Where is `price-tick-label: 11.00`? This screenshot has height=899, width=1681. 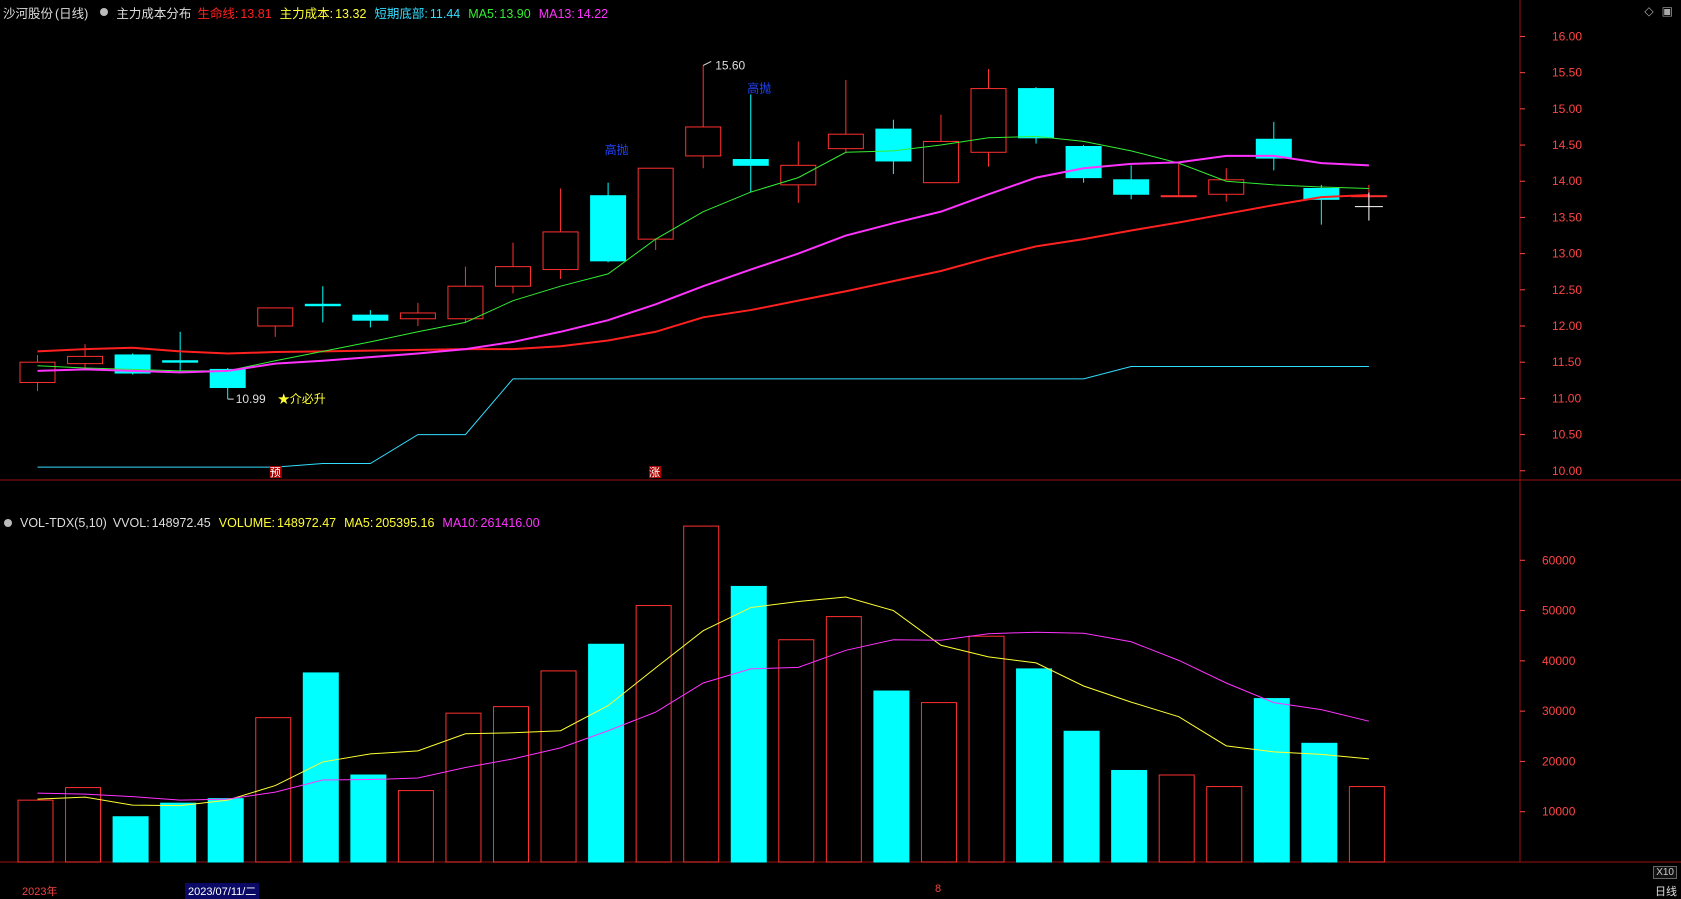 price-tick-label: 11.00 is located at coordinates (1566, 398).